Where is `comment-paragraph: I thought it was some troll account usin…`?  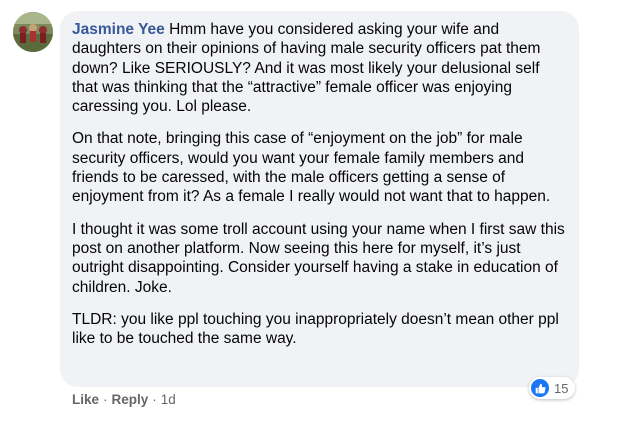
comment-paragraph: I thought it was some troll account usin… is located at coordinates (318, 258).